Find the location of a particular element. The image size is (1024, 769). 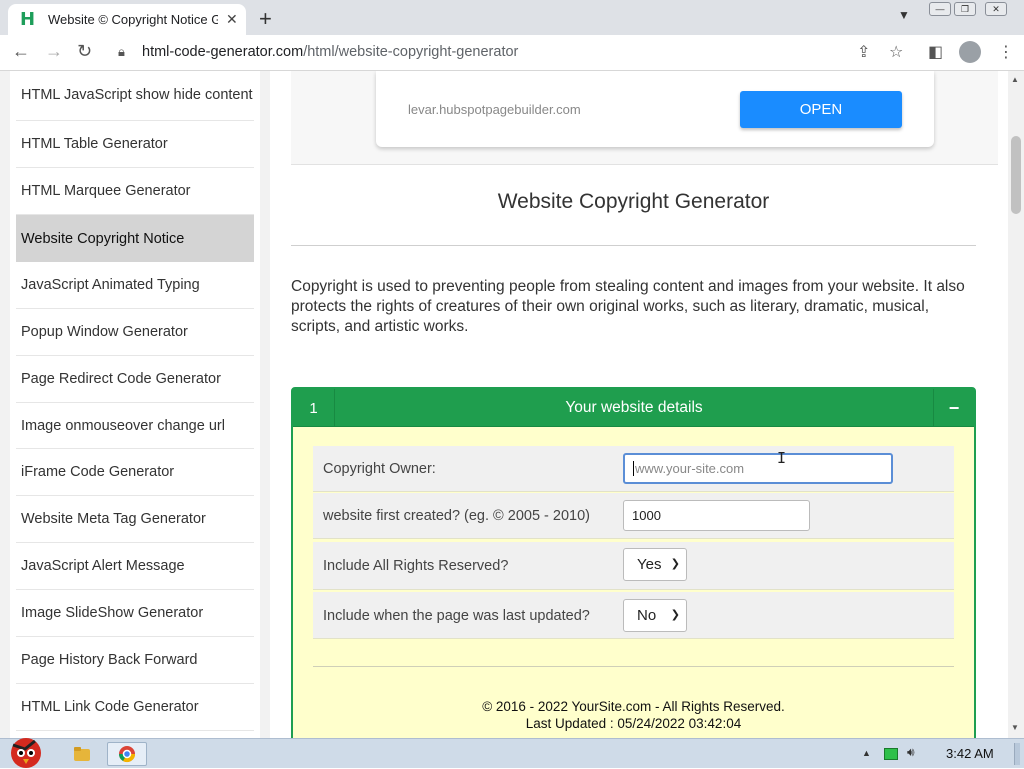

scrollbar-thumb is located at coordinates (1016, 175).